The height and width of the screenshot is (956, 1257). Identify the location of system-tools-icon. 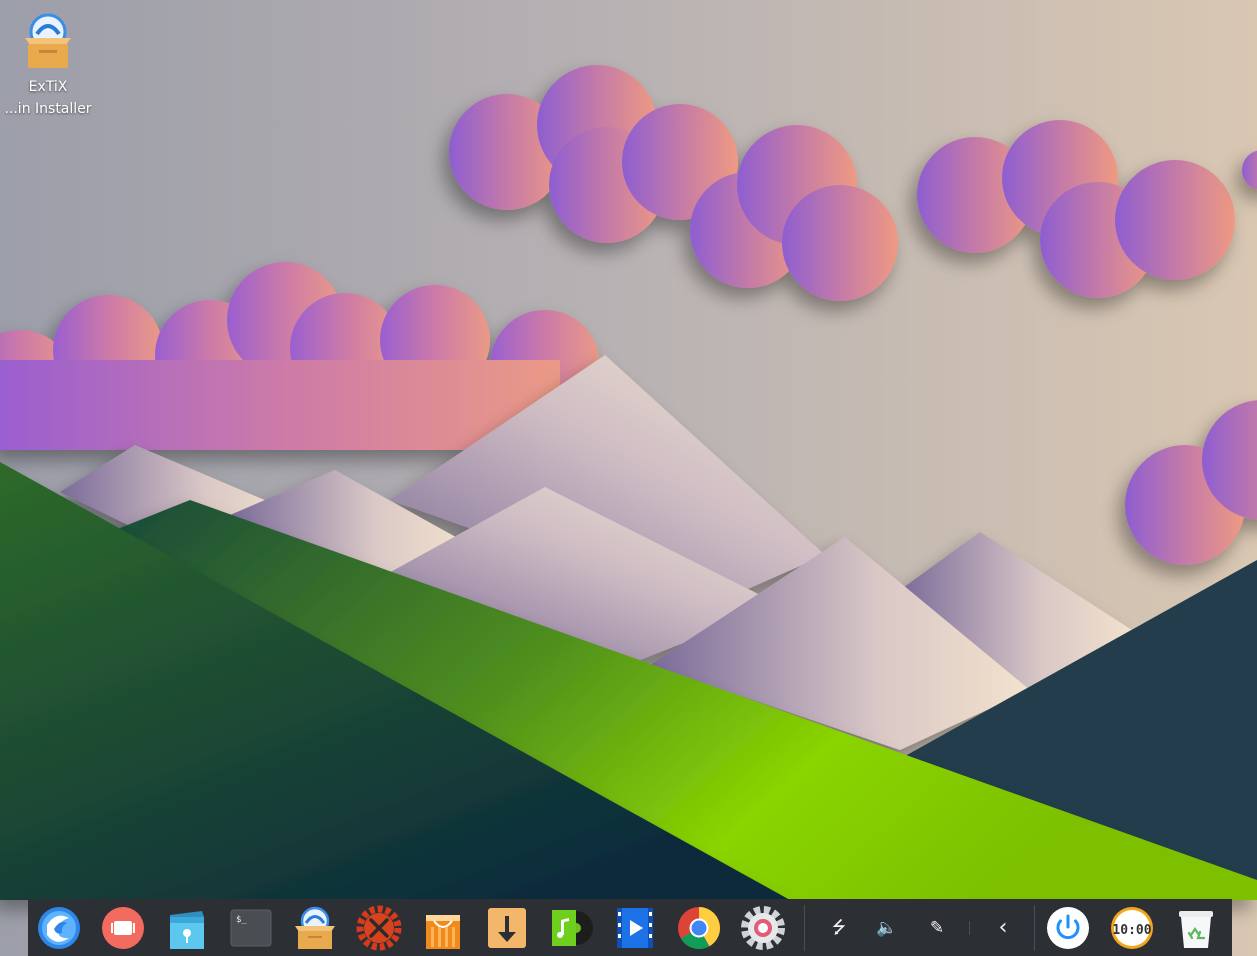
(379, 928).